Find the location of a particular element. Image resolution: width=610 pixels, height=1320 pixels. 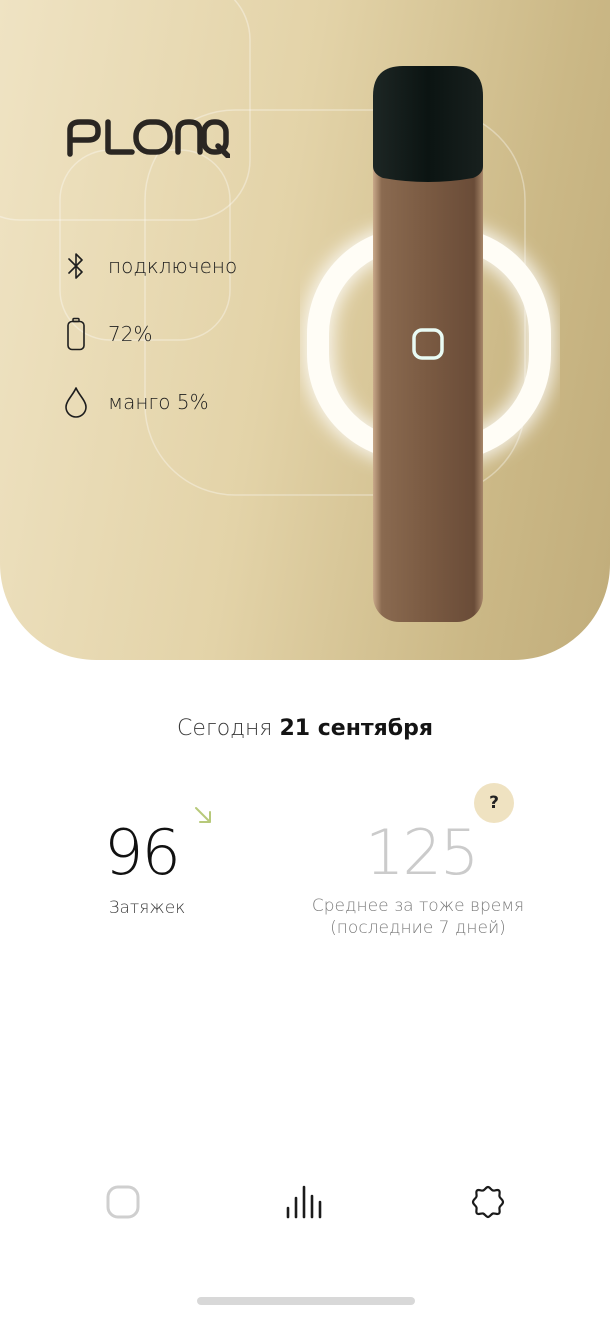

nav-stats-tab is located at coordinates (304, 1202).